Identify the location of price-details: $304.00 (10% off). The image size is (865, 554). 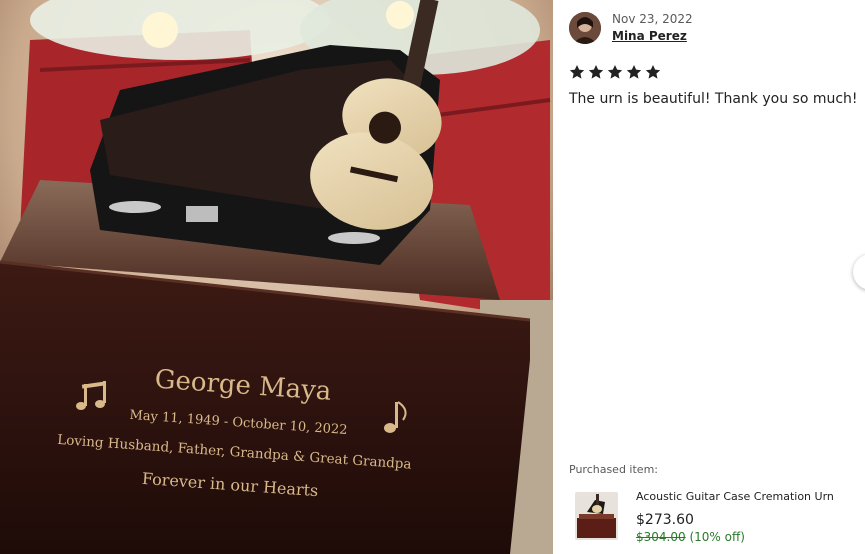
(690, 537).